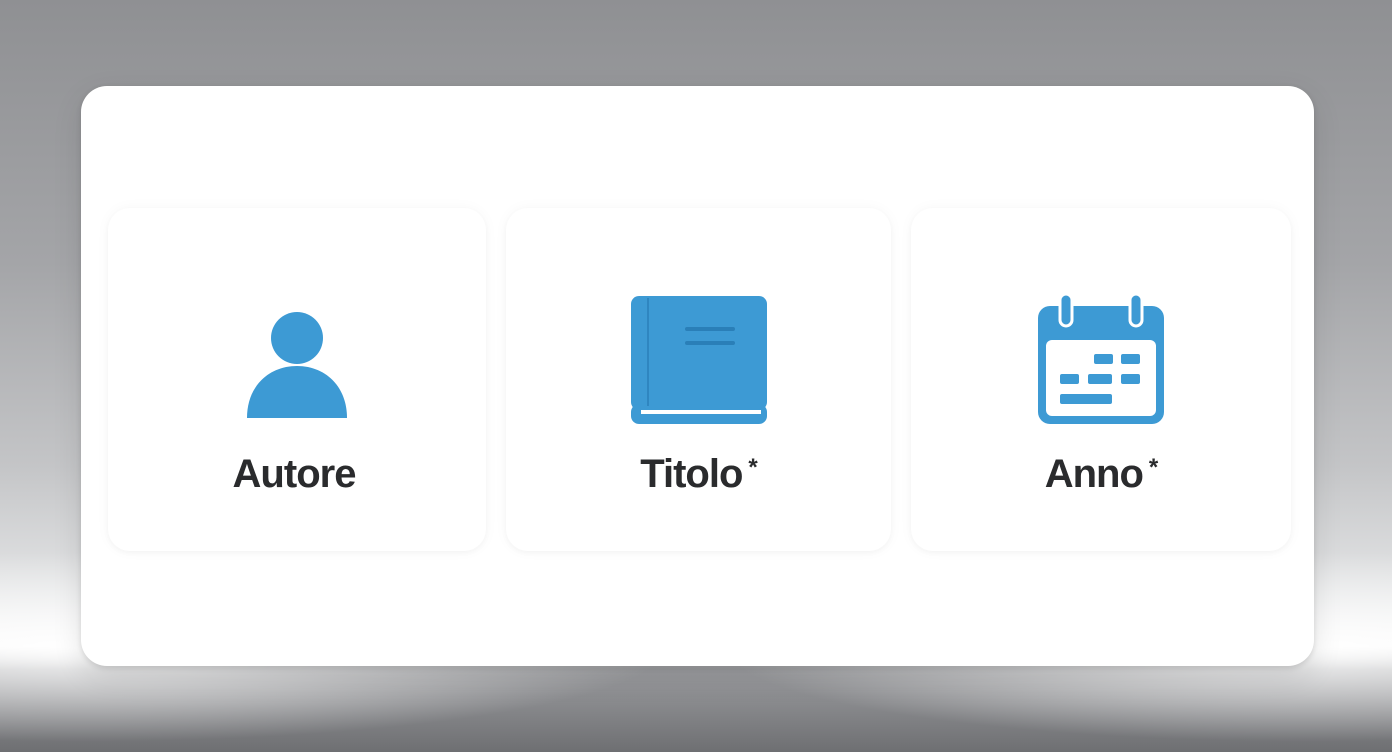 The height and width of the screenshot is (752, 1392). I want to click on field-card-titolo: Titolo *, so click(698, 379).